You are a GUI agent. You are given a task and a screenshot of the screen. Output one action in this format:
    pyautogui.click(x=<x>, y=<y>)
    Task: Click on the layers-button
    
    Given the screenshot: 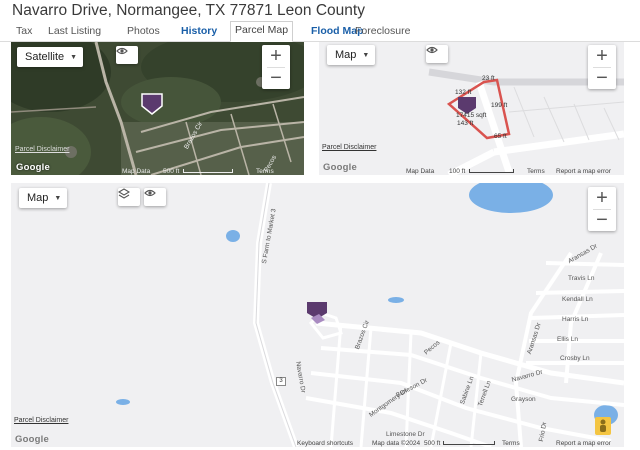 What is the action you would take?
    pyautogui.click(x=129, y=197)
    